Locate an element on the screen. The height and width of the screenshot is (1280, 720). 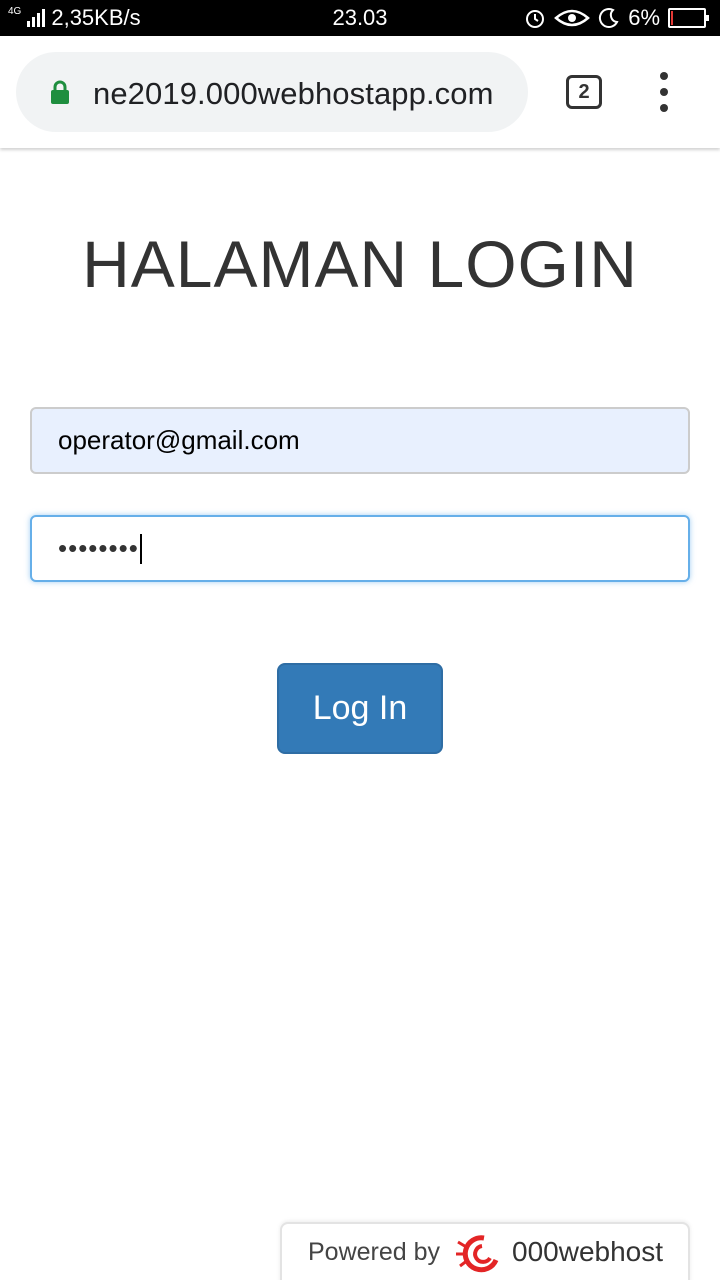
powered-by-badge: Powered by 000webhost is located at coordinates (485, 1251).